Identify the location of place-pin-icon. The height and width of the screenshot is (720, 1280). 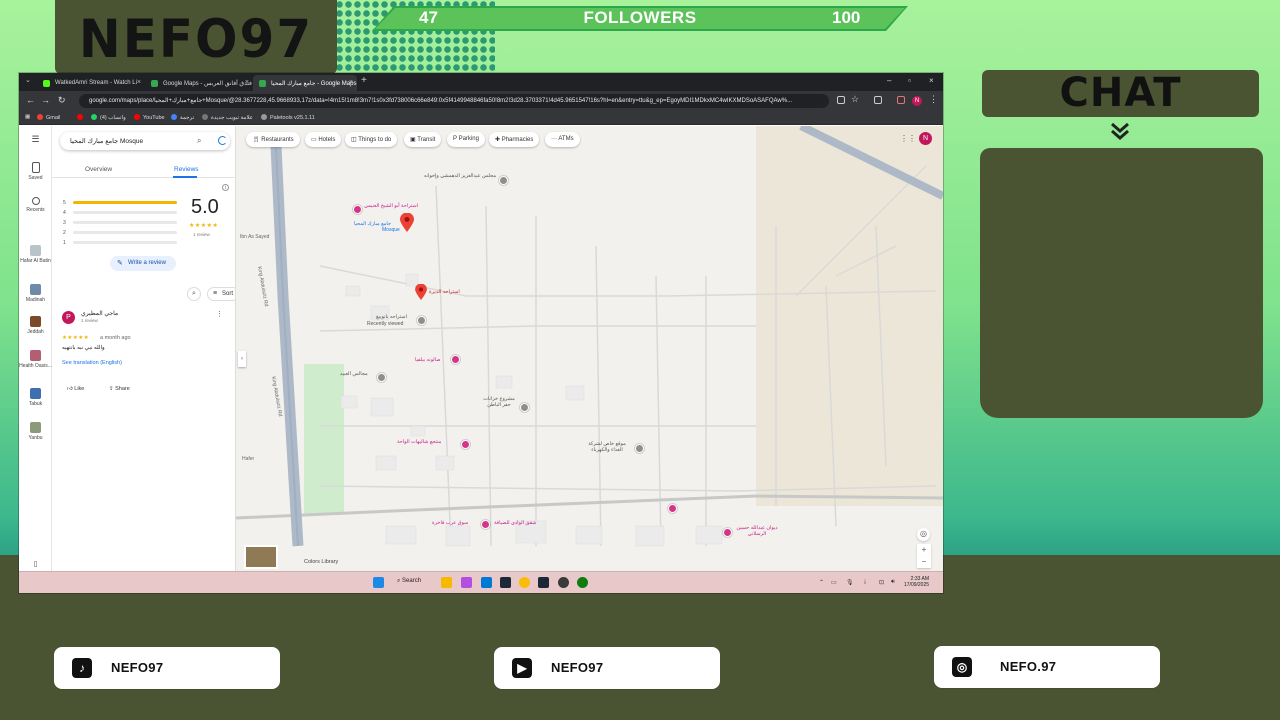
(421, 292).